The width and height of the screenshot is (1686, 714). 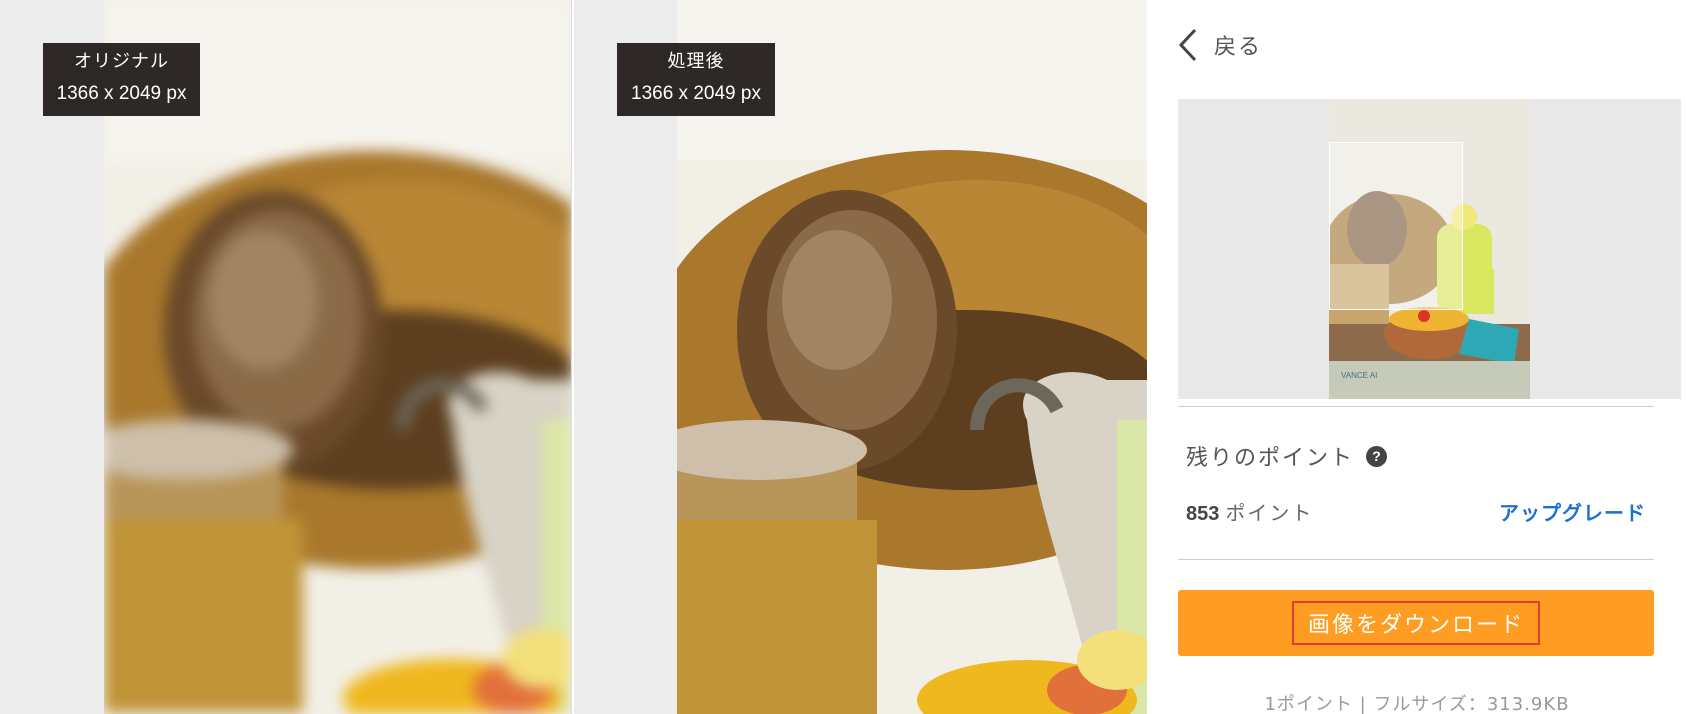 What do you see at coordinates (1238, 47) in the screenshot?
I see `back-label: 戻る` at bounding box center [1238, 47].